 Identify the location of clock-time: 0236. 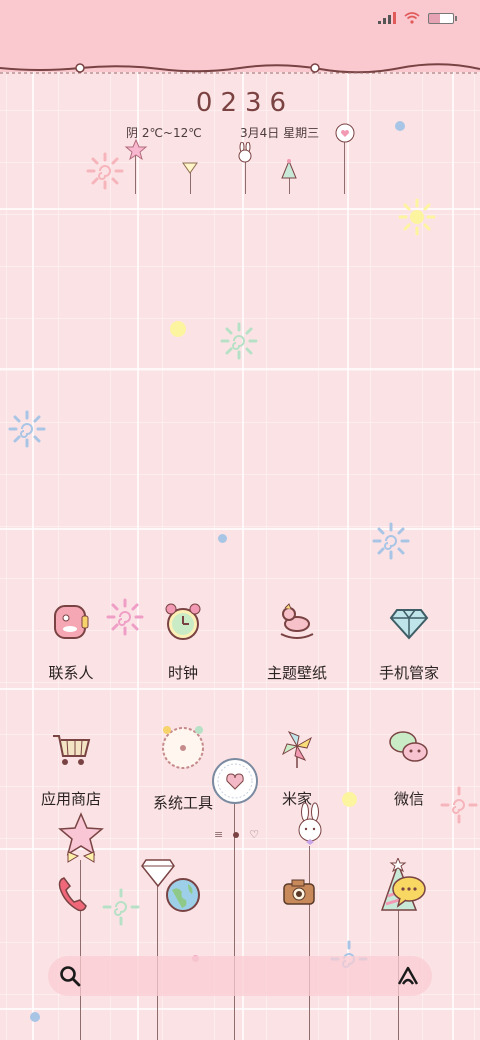
(245, 103).